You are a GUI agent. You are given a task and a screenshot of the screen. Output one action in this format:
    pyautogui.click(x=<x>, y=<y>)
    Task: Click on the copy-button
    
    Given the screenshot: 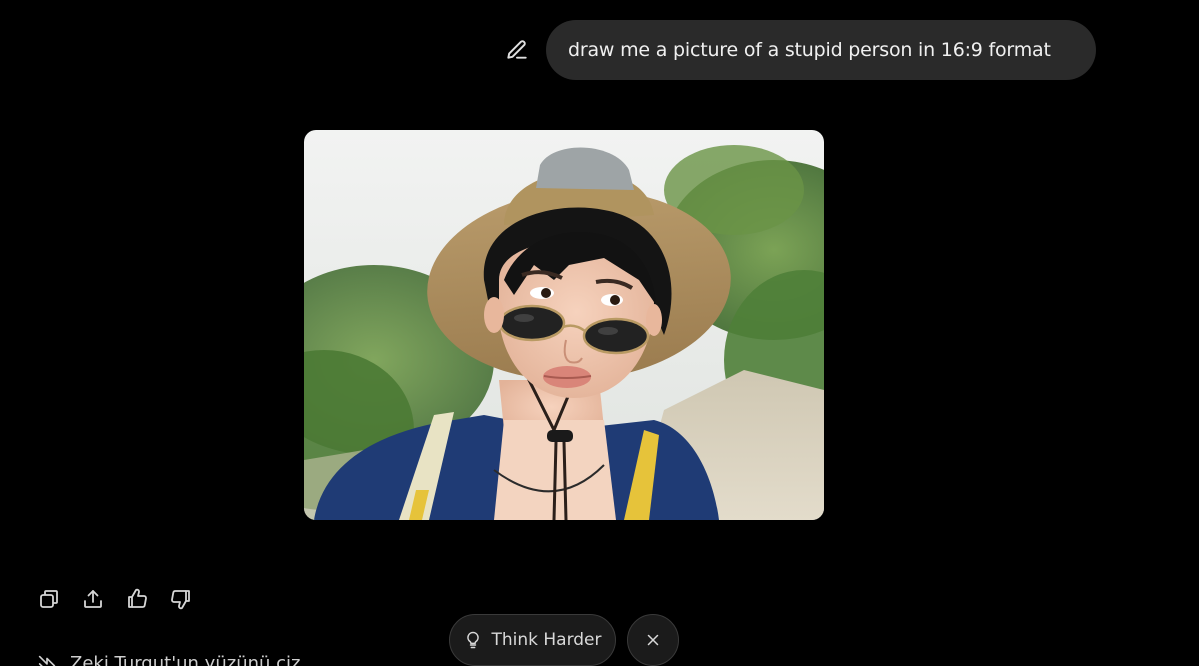 What is the action you would take?
    pyautogui.click(x=49, y=599)
    